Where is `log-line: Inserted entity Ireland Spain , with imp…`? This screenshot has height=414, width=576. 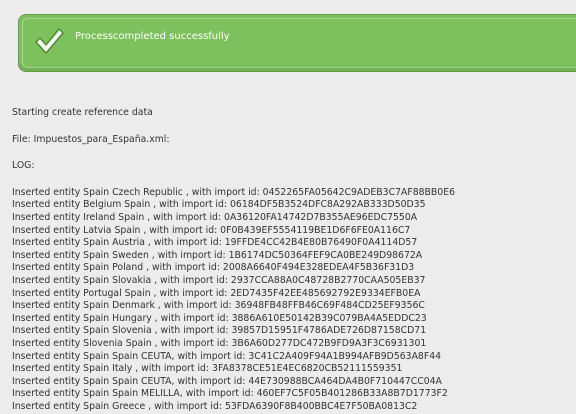 log-line: Inserted entity Ireland Spain , with imp… is located at coordinates (215, 217).